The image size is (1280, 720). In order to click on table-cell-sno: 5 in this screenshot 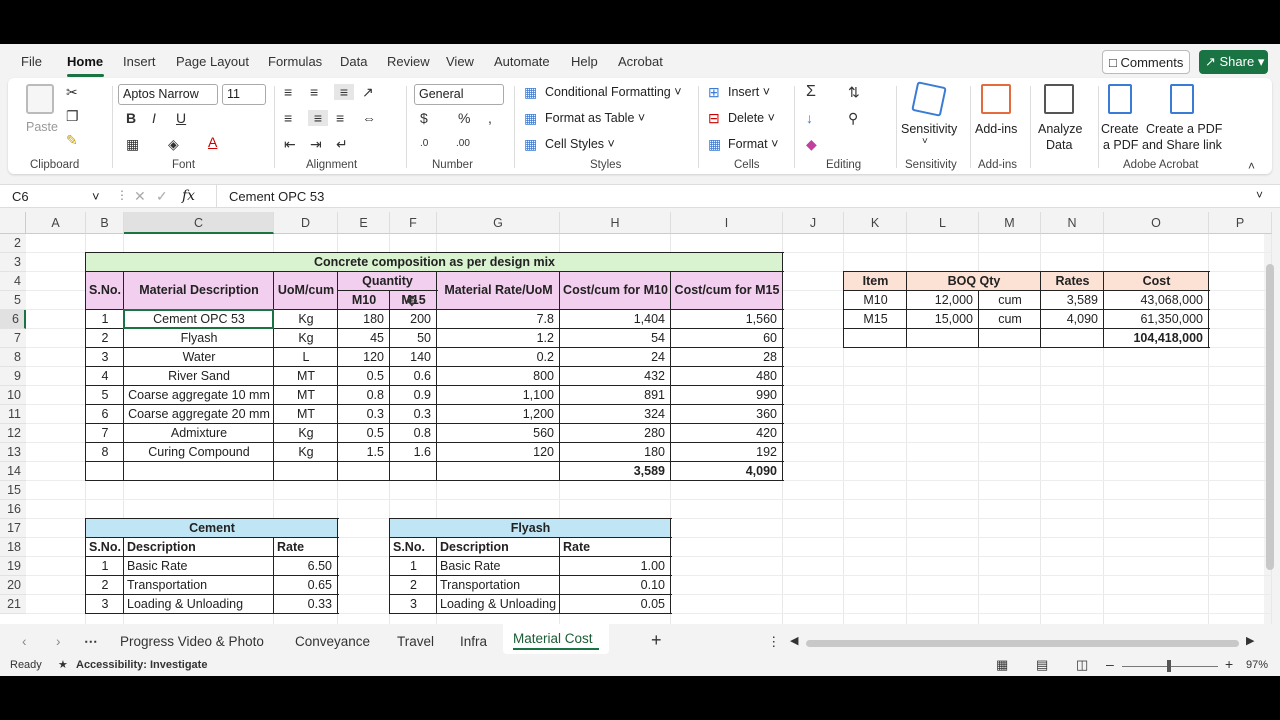, I will do `click(105, 395)`.